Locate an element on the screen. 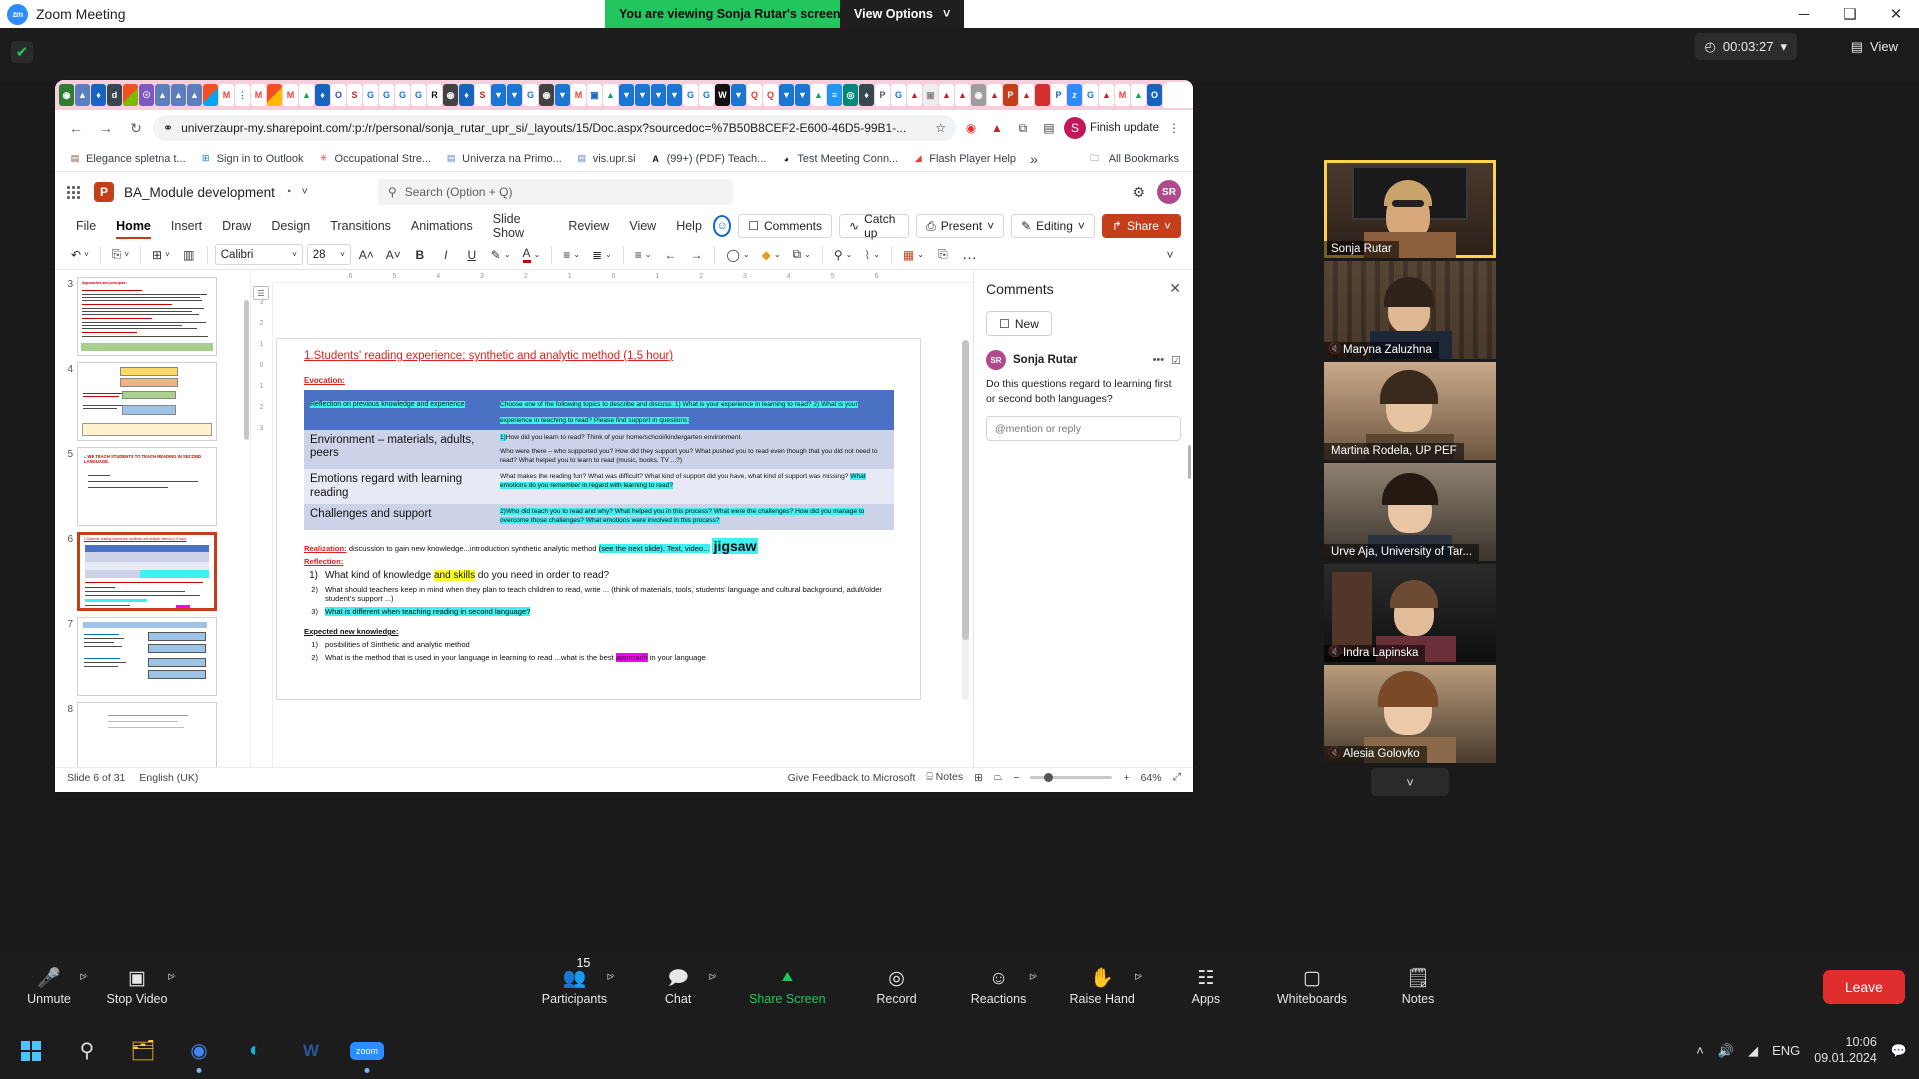 The image size is (1919, 1079). tab-transitions: Transitions is located at coordinates (360, 226).